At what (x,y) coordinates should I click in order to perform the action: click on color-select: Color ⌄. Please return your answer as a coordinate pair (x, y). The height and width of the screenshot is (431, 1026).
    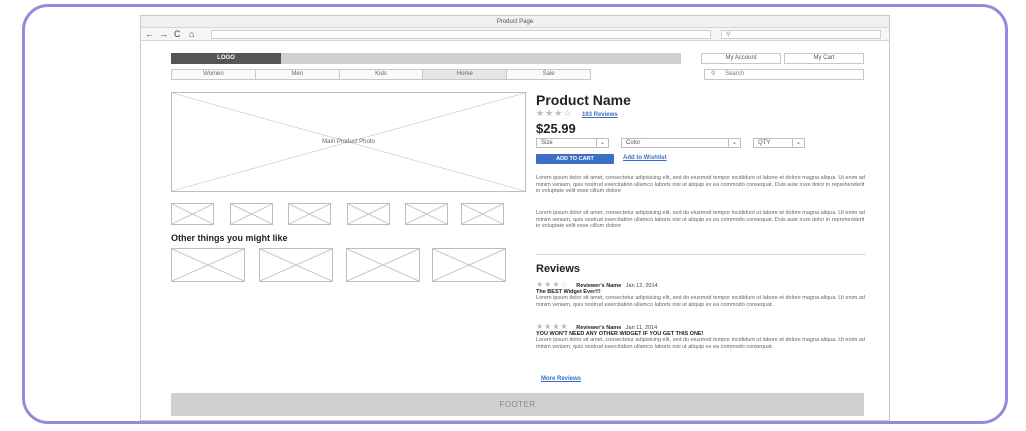
    Looking at the image, I should click on (681, 143).